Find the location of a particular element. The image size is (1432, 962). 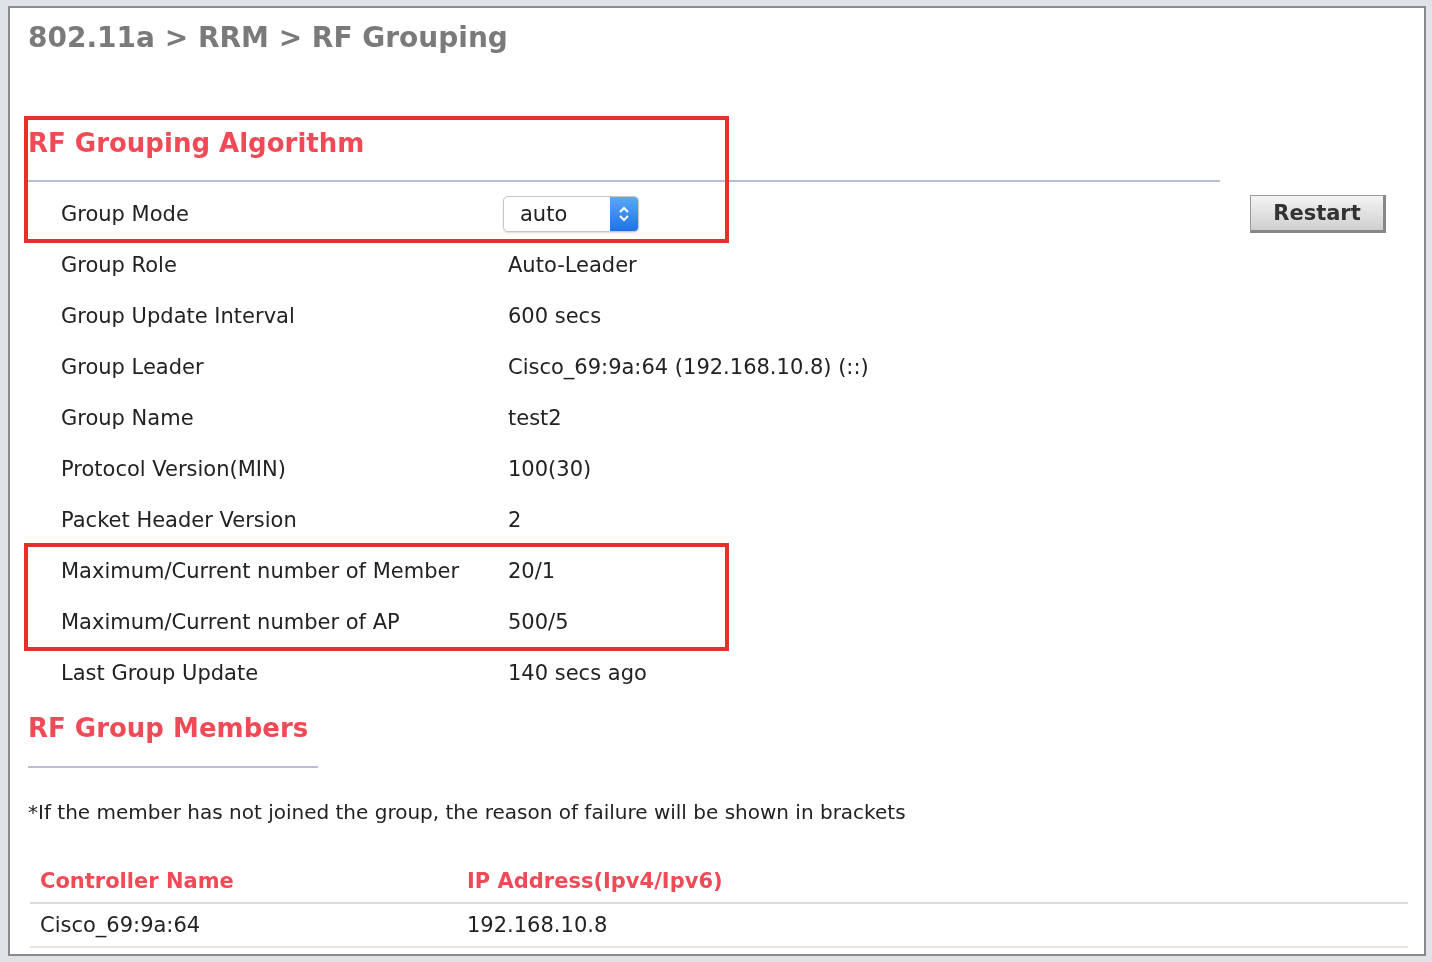

section-heading: RF Group Members is located at coordinates (173, 743).